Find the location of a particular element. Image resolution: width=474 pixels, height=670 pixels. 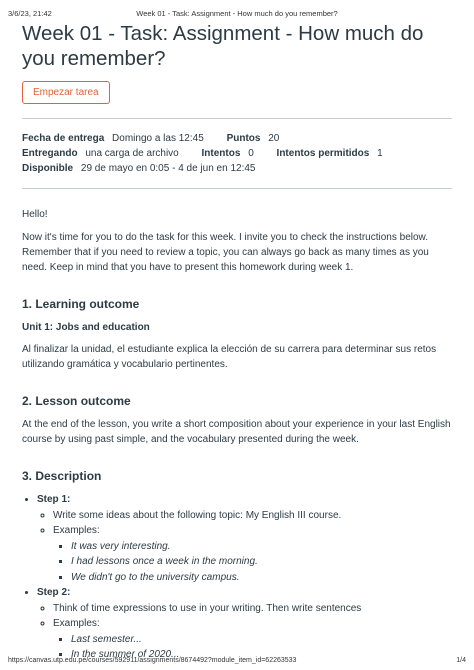

example-item: We didn't go to the university campus. is located at coordinates (261, 578).